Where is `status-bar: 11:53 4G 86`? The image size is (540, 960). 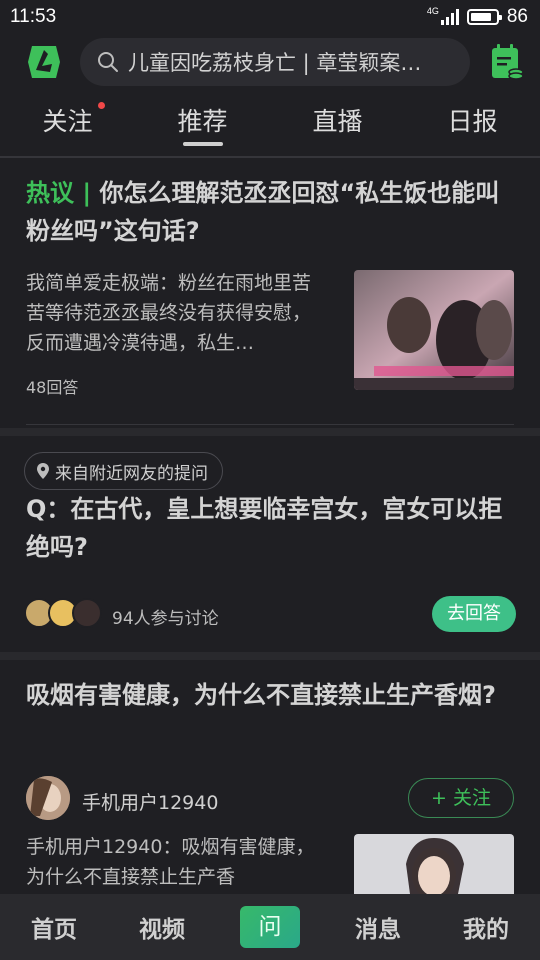
status-bar: 11:53 4G 86 is located at coordinates (270, 17).